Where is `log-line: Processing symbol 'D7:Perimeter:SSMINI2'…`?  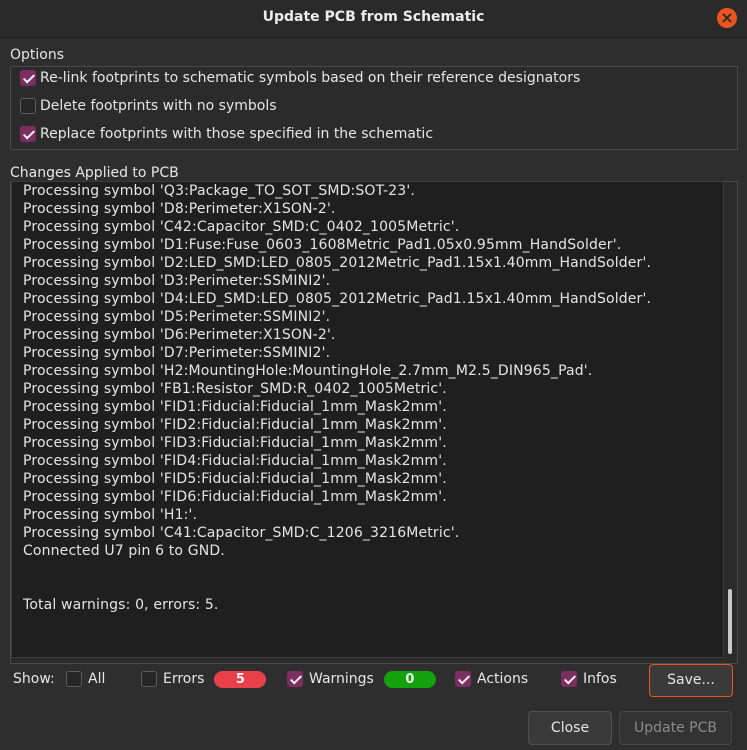
log-line: Processing symbol 'D7:Perimeter:SSMINI2'… is located at coordinates (177, 353).